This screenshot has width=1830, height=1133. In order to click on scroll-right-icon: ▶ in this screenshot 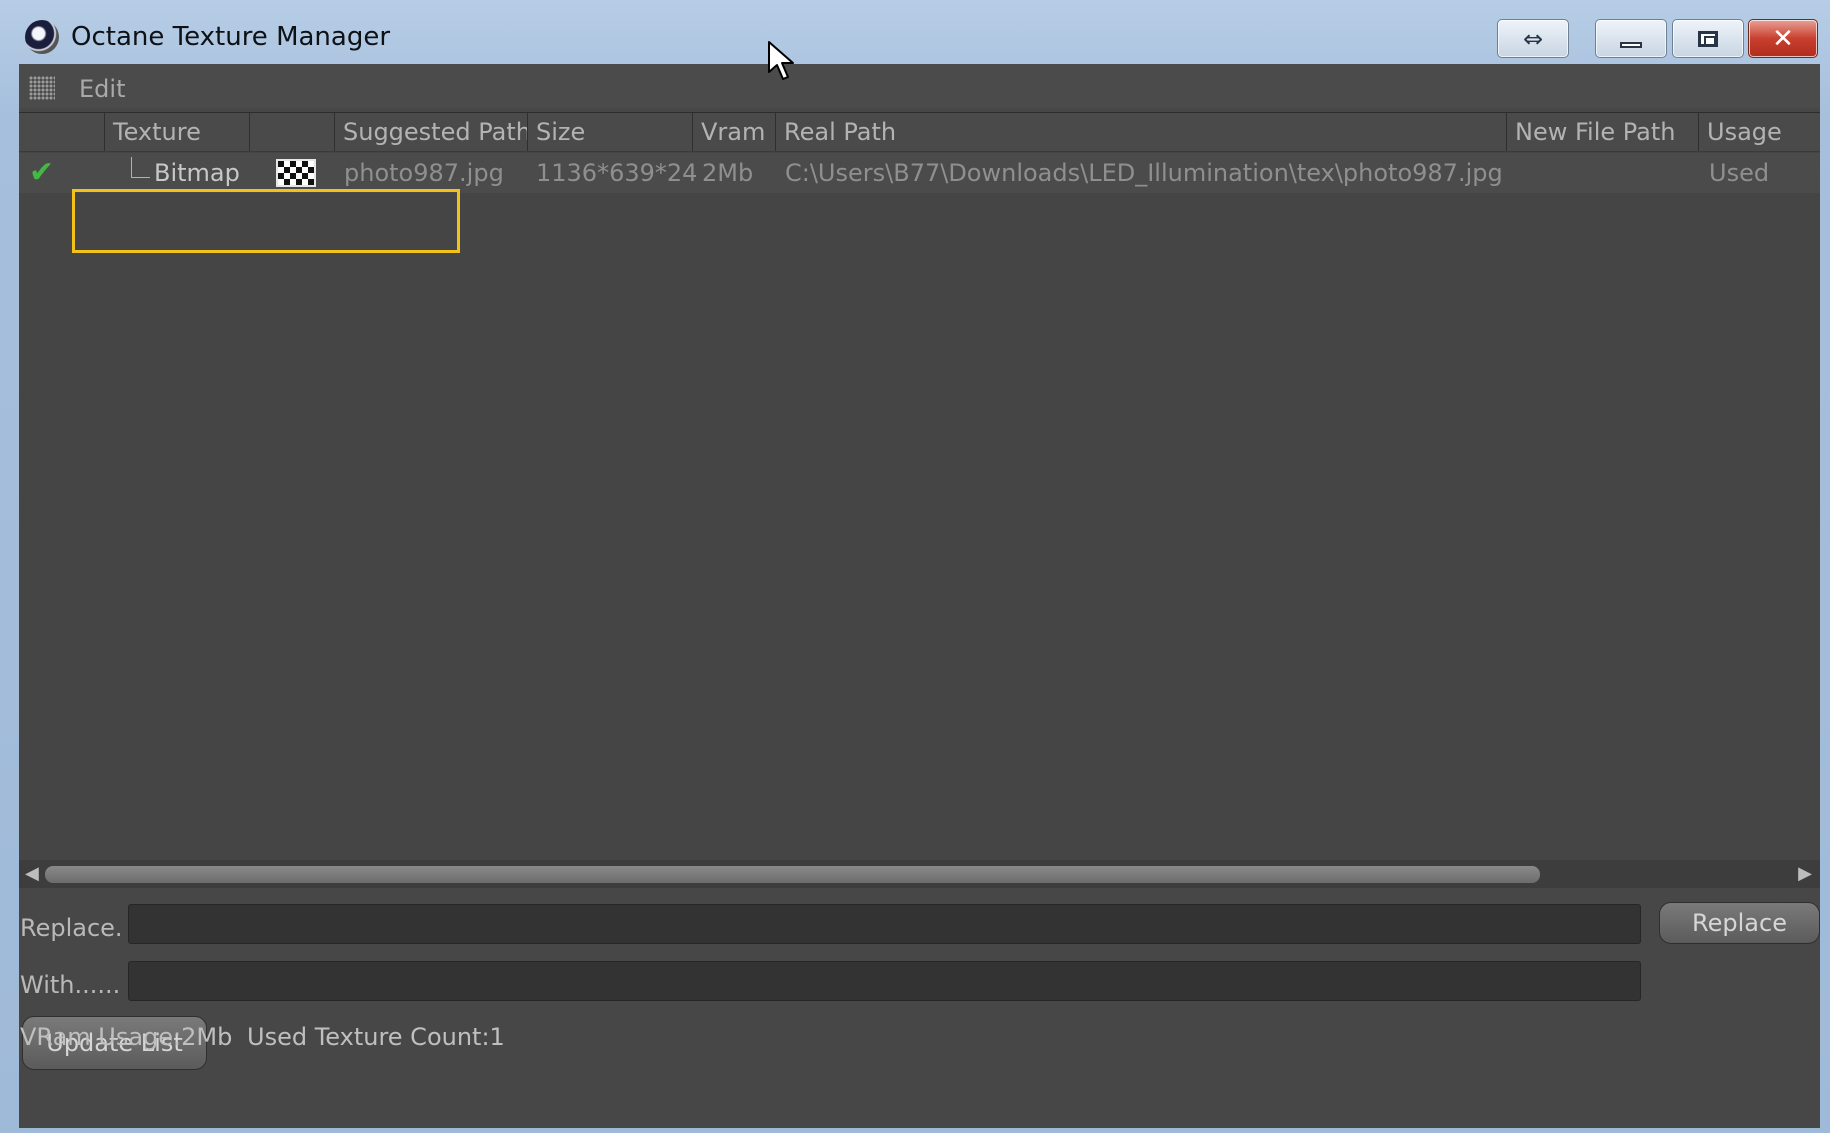, I will do `click(1805, 873)`.